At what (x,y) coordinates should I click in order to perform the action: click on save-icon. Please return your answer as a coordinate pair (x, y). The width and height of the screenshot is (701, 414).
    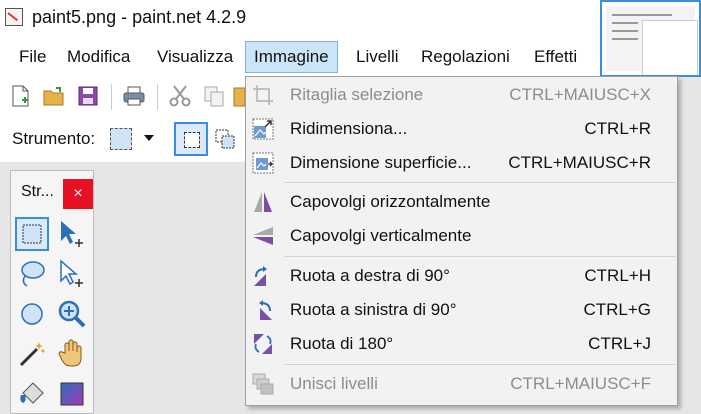
    Looking at the image, I should click on (88, 96).